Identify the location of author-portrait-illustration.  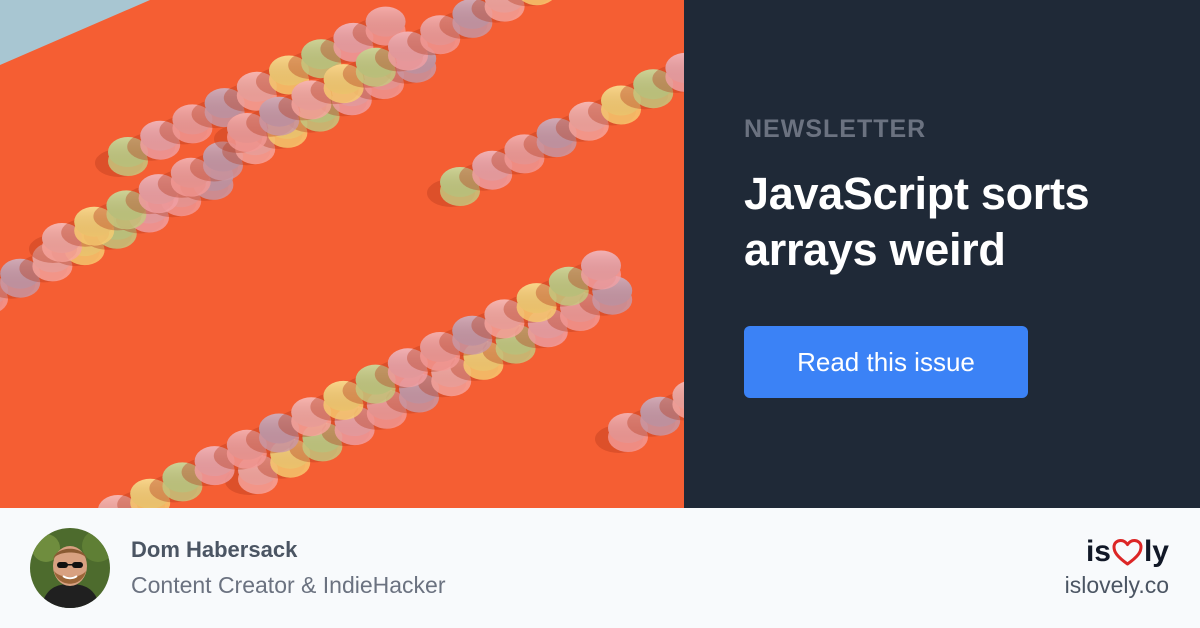
(70, 568).